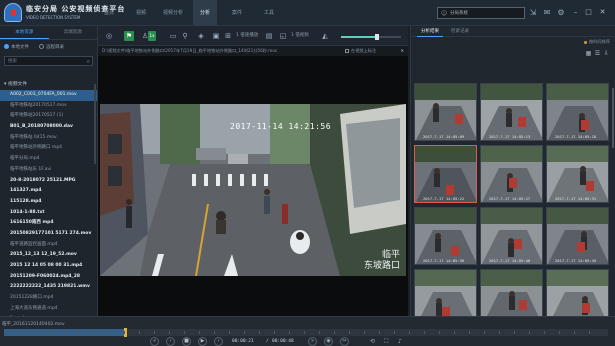  What do you see at coordinates (48, 277) in the screenshot?
I see `file-list-item: 20151209-F060024.mp4_28` at bounding box center [48, 277].